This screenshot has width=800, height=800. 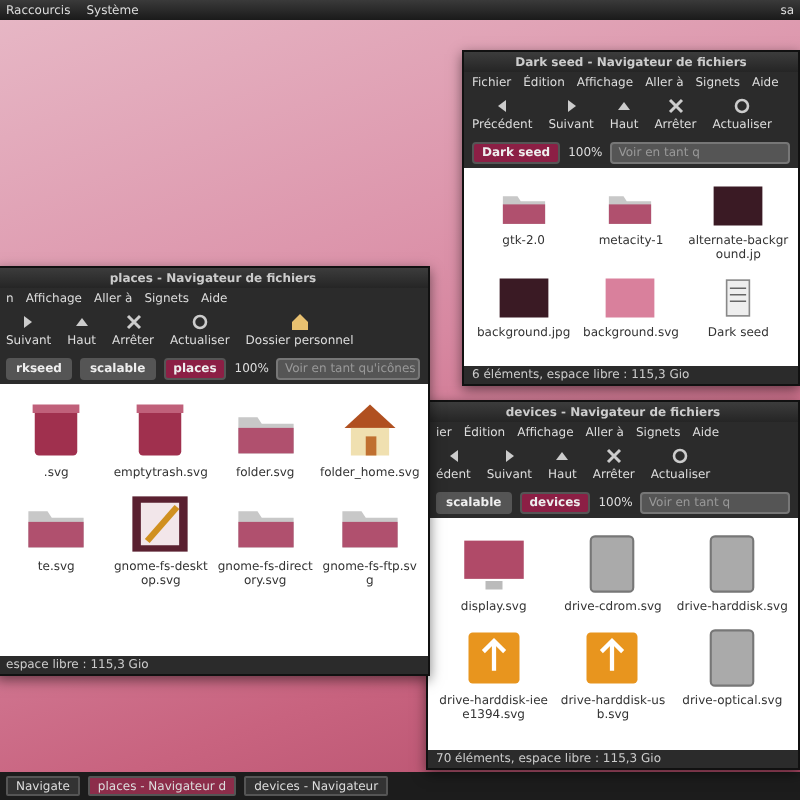 What do you see at coordinates (299, 322) in the screenshot?
I see `house-icon` at bounding box center [299, 322].